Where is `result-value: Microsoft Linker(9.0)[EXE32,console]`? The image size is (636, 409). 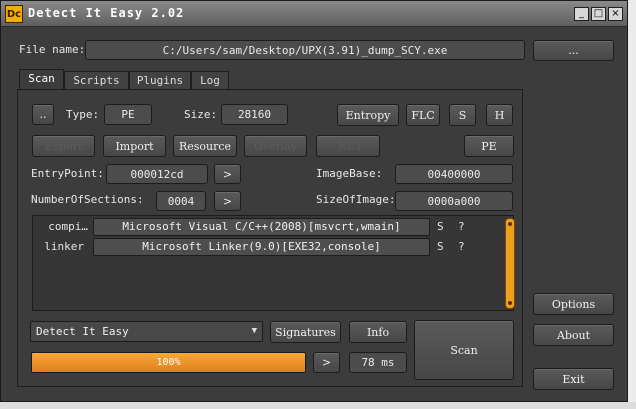 result-value: Microsoft Linker(9.0)[EXE32,console] is located at coordinates (261, 247).